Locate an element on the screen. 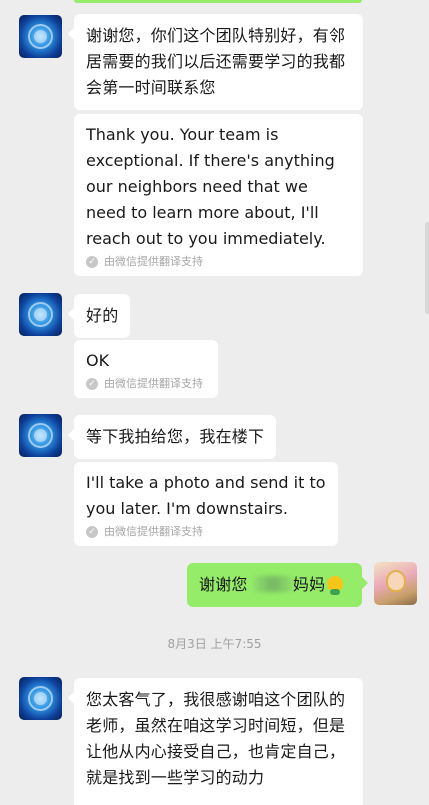  translation-text: OK is located at coordinates (98, 360).